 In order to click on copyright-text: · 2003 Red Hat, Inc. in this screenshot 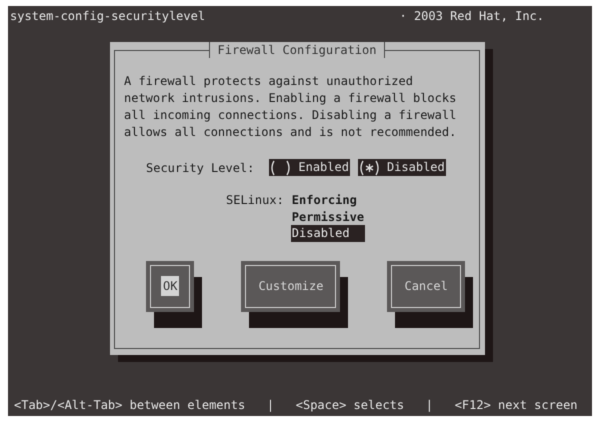, I will do `click(472, 16)`.